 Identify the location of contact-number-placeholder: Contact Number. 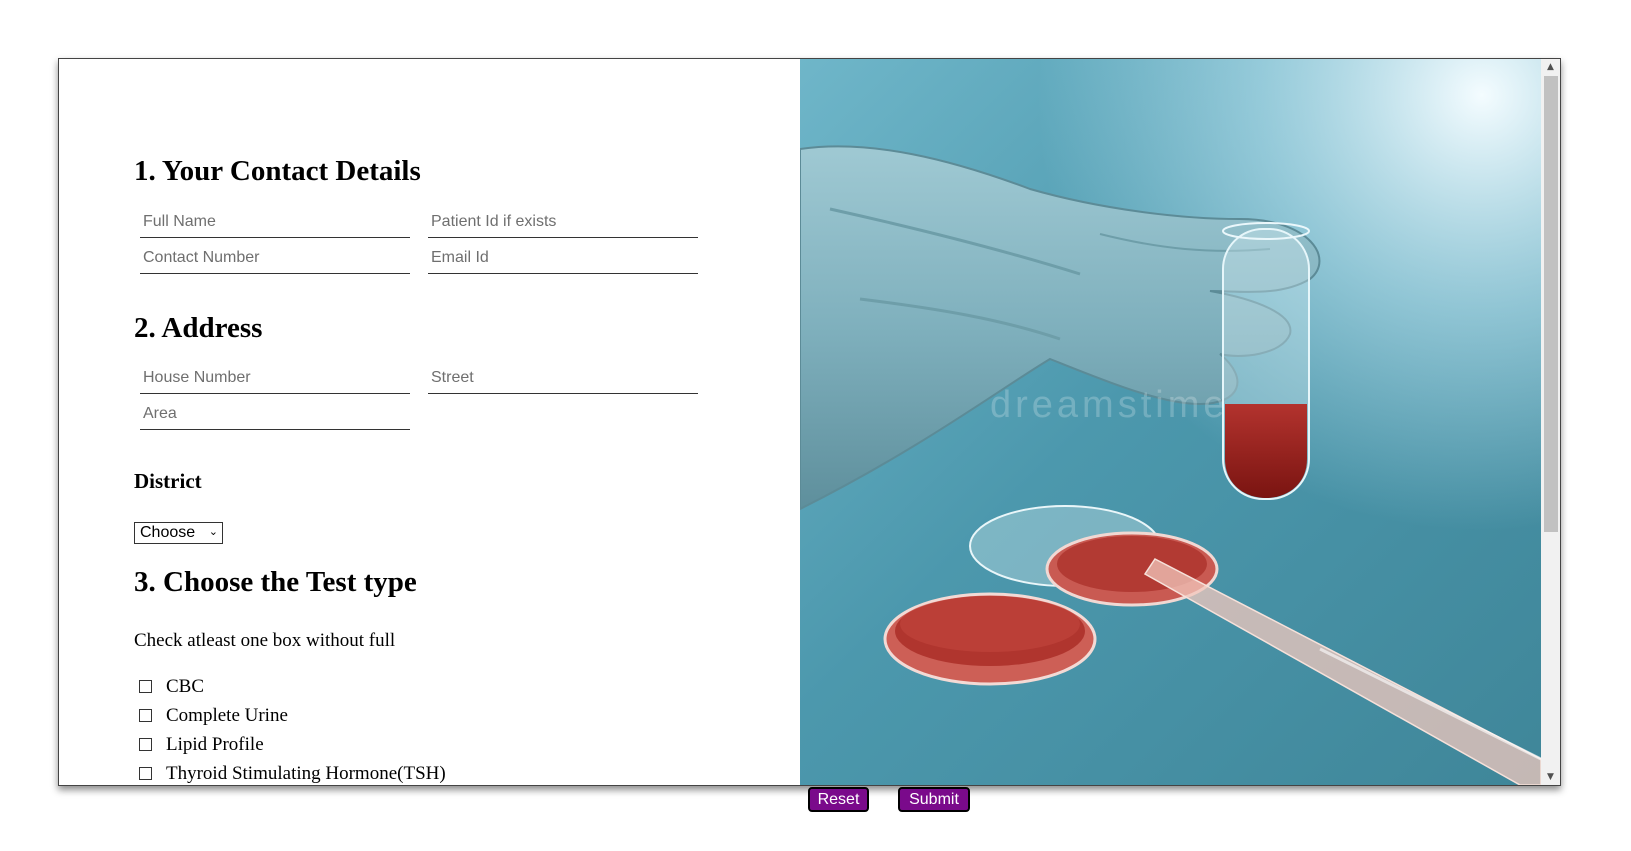
(201, 257).